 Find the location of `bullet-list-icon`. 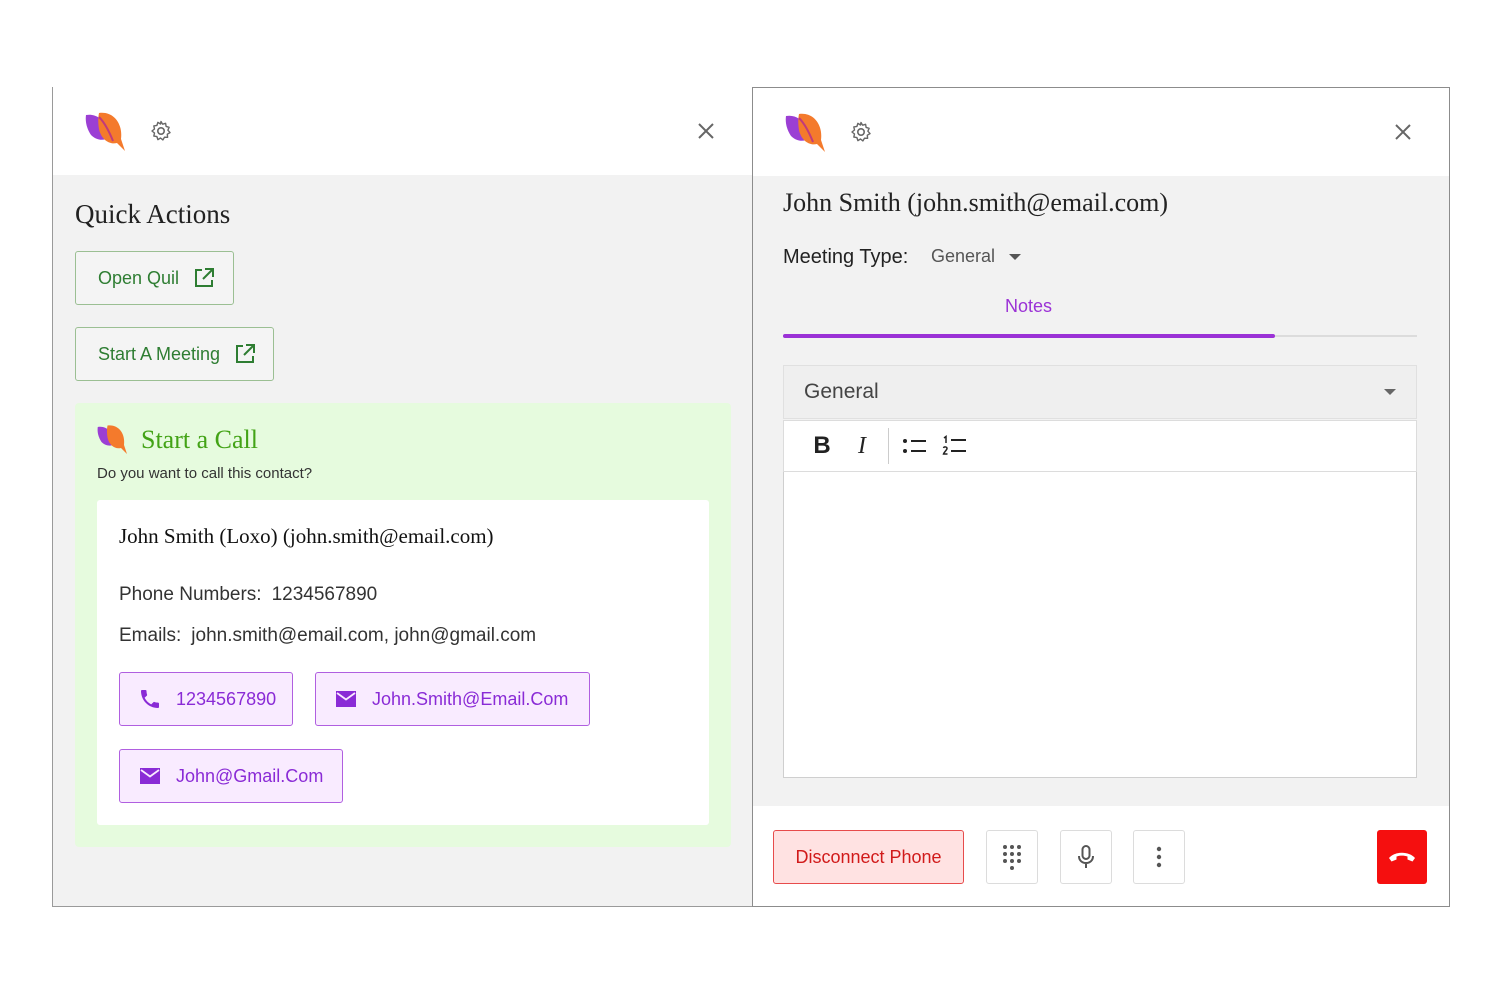

bullet-list-icon is located at coordinates (914, 446).